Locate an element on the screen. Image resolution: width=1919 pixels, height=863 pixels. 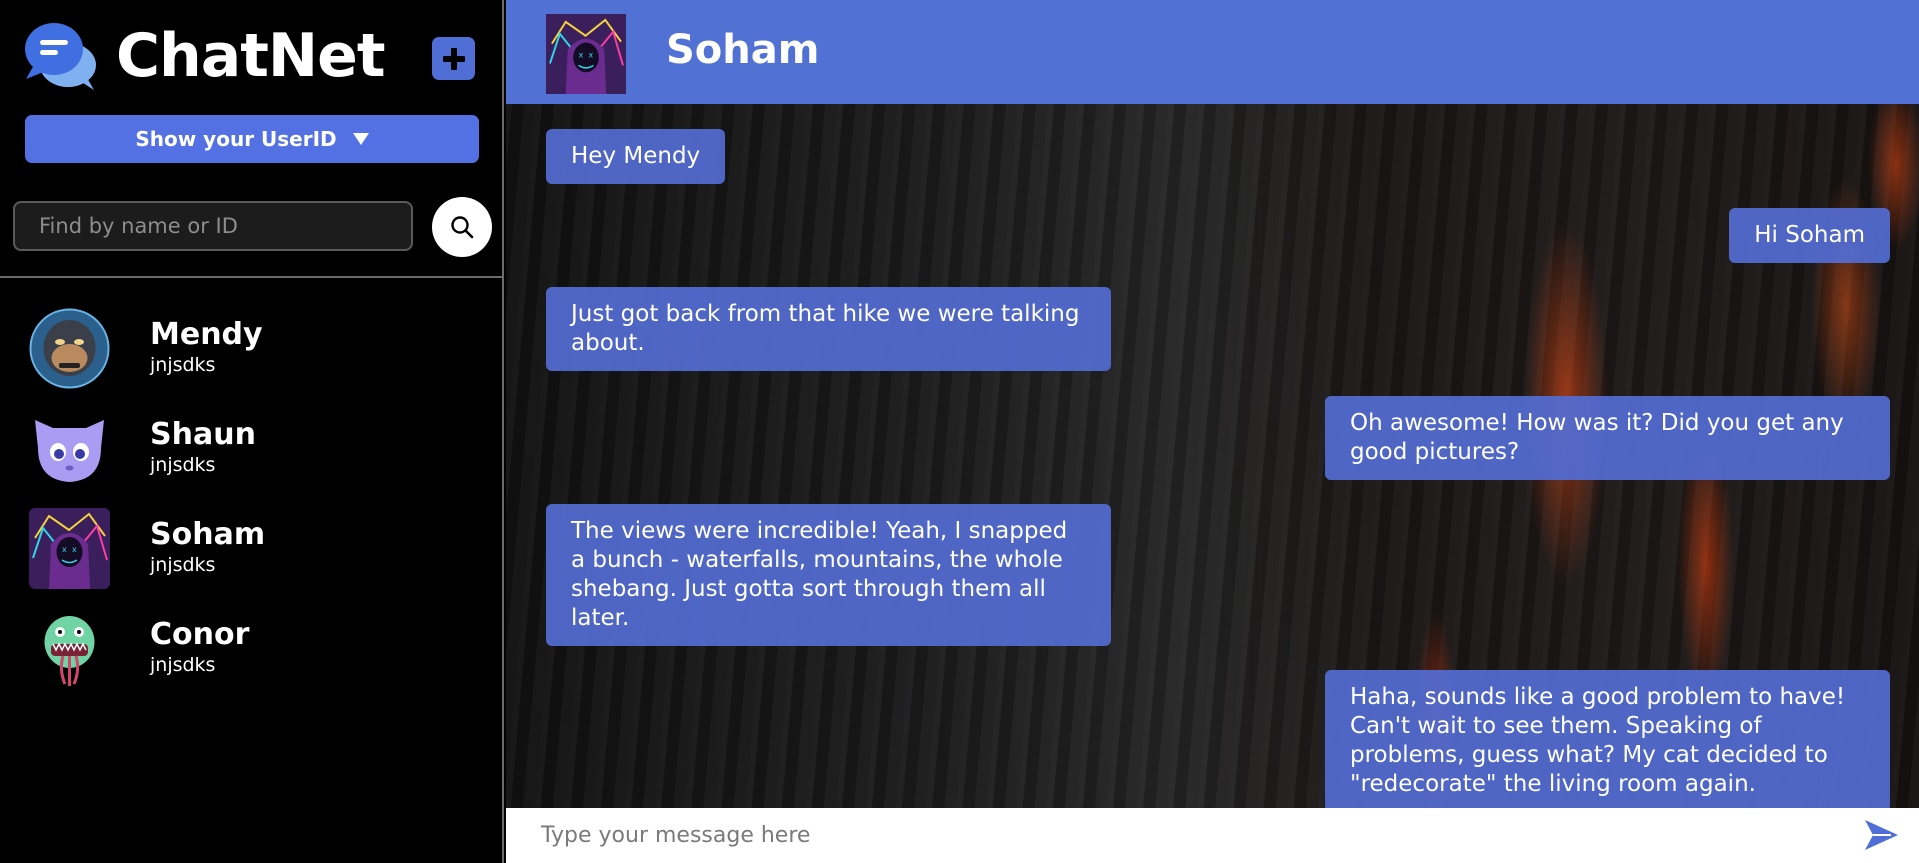
contact-item-soham: x x Soham jnjsdks is located at coordinates (252, 548).